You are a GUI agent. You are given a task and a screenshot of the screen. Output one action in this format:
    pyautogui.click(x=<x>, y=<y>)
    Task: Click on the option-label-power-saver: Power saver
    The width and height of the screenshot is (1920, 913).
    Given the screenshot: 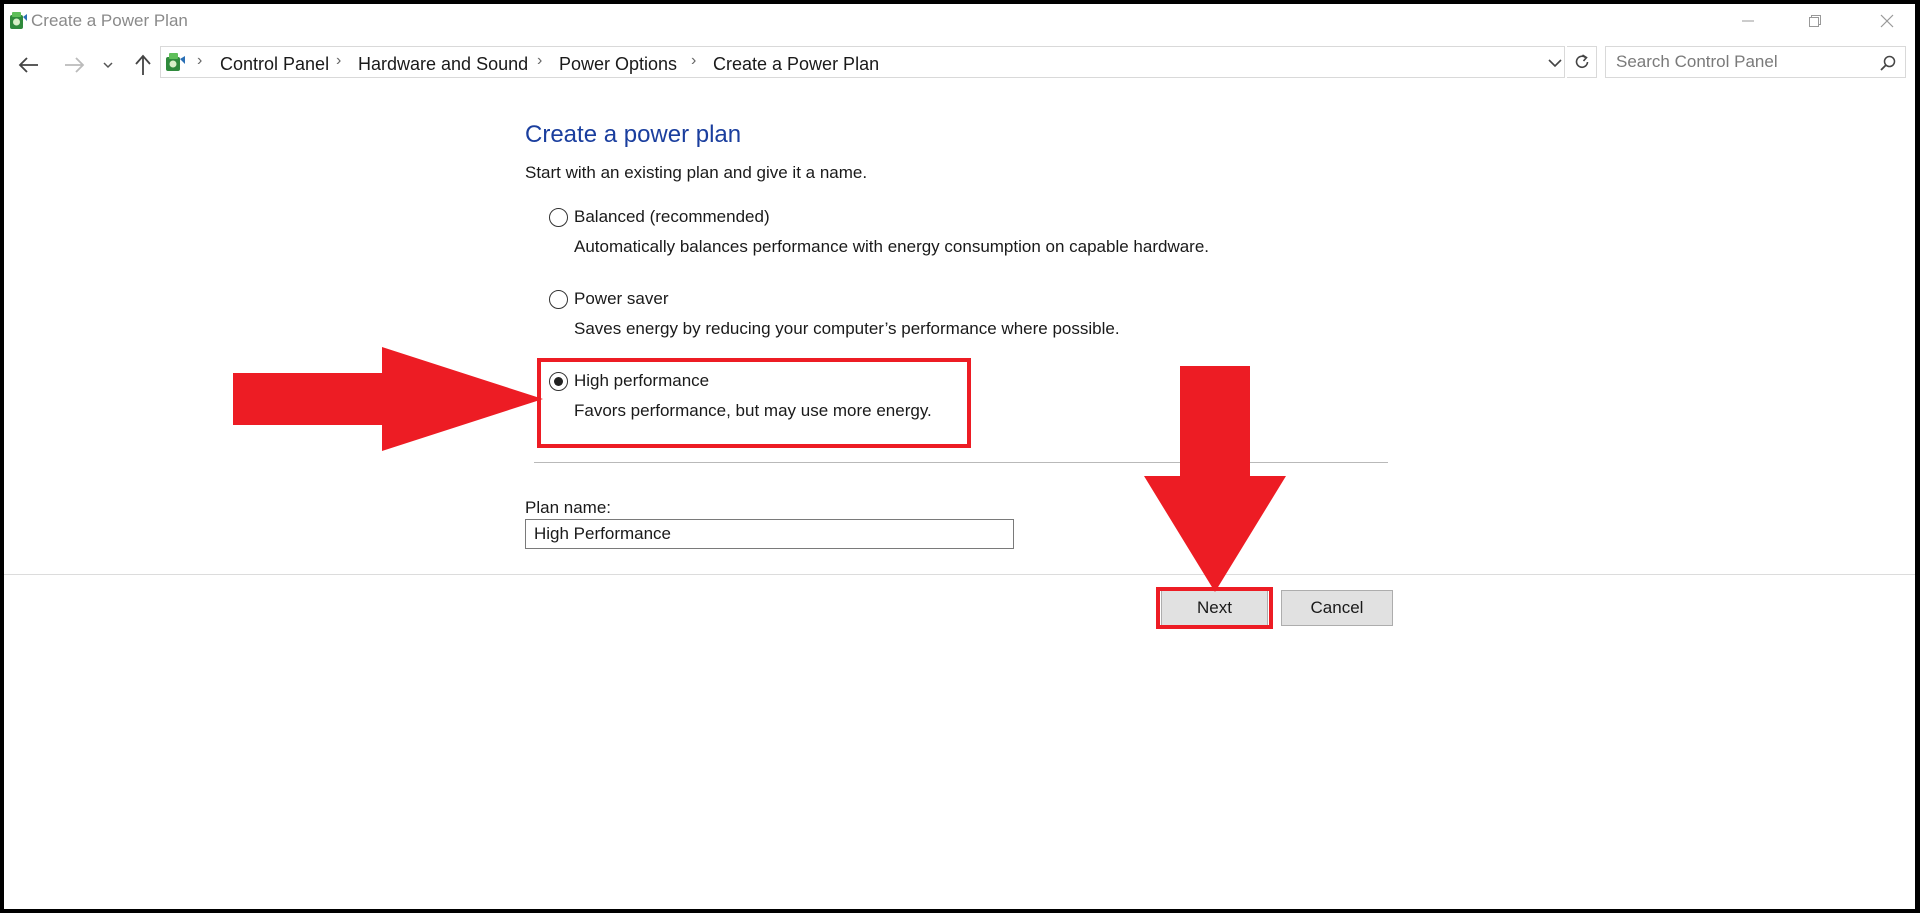 What is the action you would take?
    pyautogui.click(x=621, y=299)
    